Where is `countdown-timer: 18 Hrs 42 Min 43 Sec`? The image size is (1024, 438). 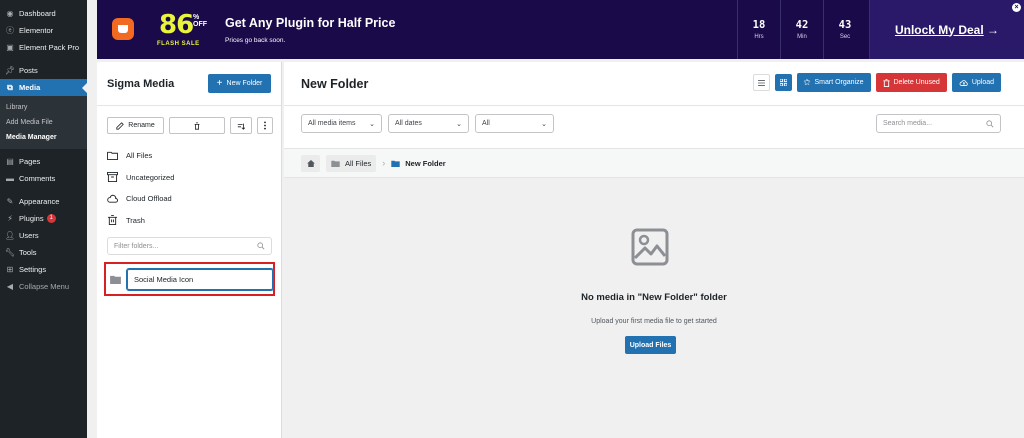 countdown-timer: 18 Hrs 42 Min 43 Sec is located at coordinates (801, 29).